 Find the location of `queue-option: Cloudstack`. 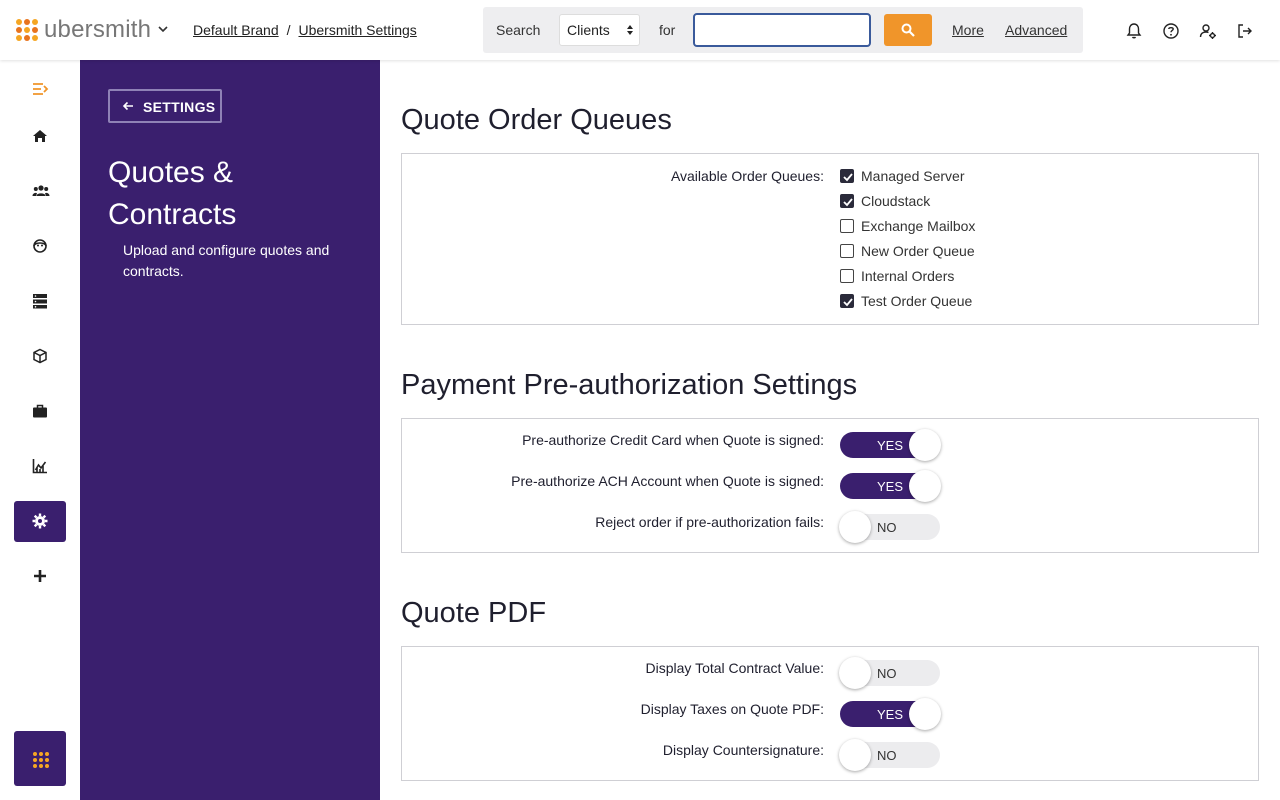

queue-option: Cloudstack is located at coordinates (885, 201).